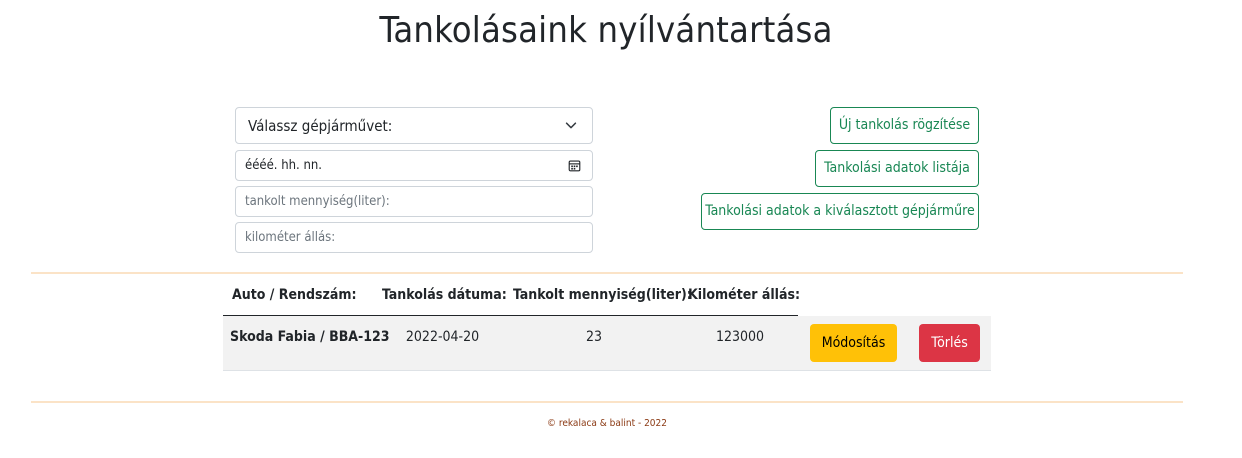 The width and height of the screenshot is (1242, 458). I want to click on delete-button: Törlés, so click(949, 343).